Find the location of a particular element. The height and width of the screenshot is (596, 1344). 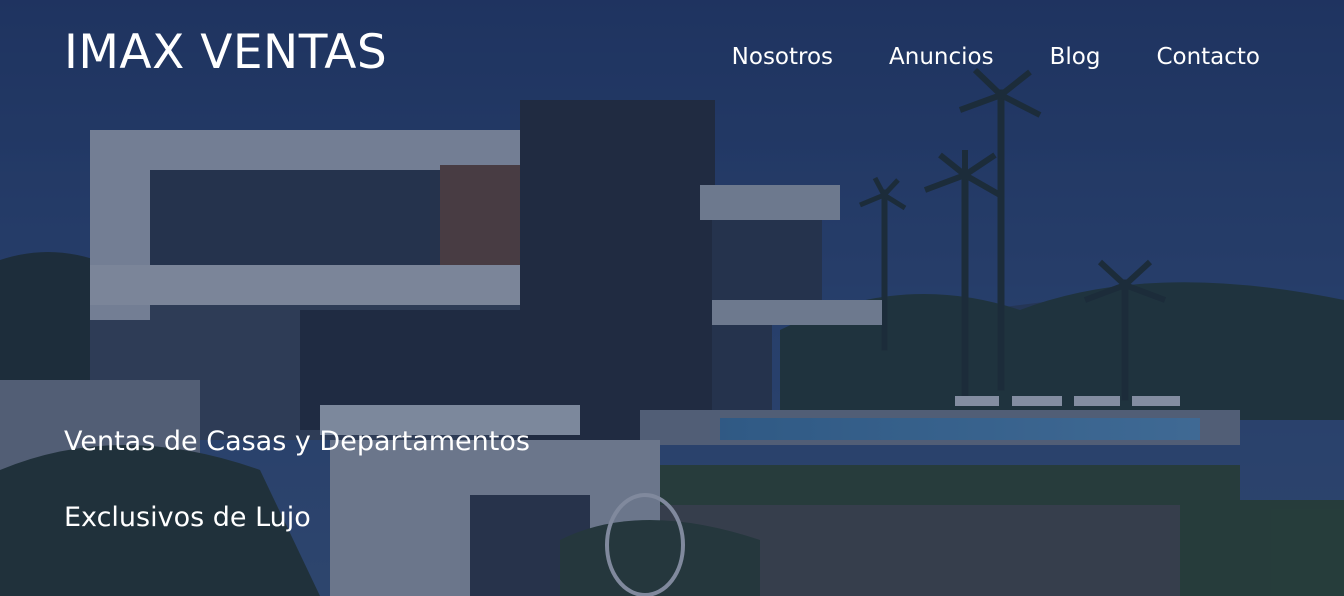

nav-link-nosotros: Nosotros is located at coordinates (782, 57).